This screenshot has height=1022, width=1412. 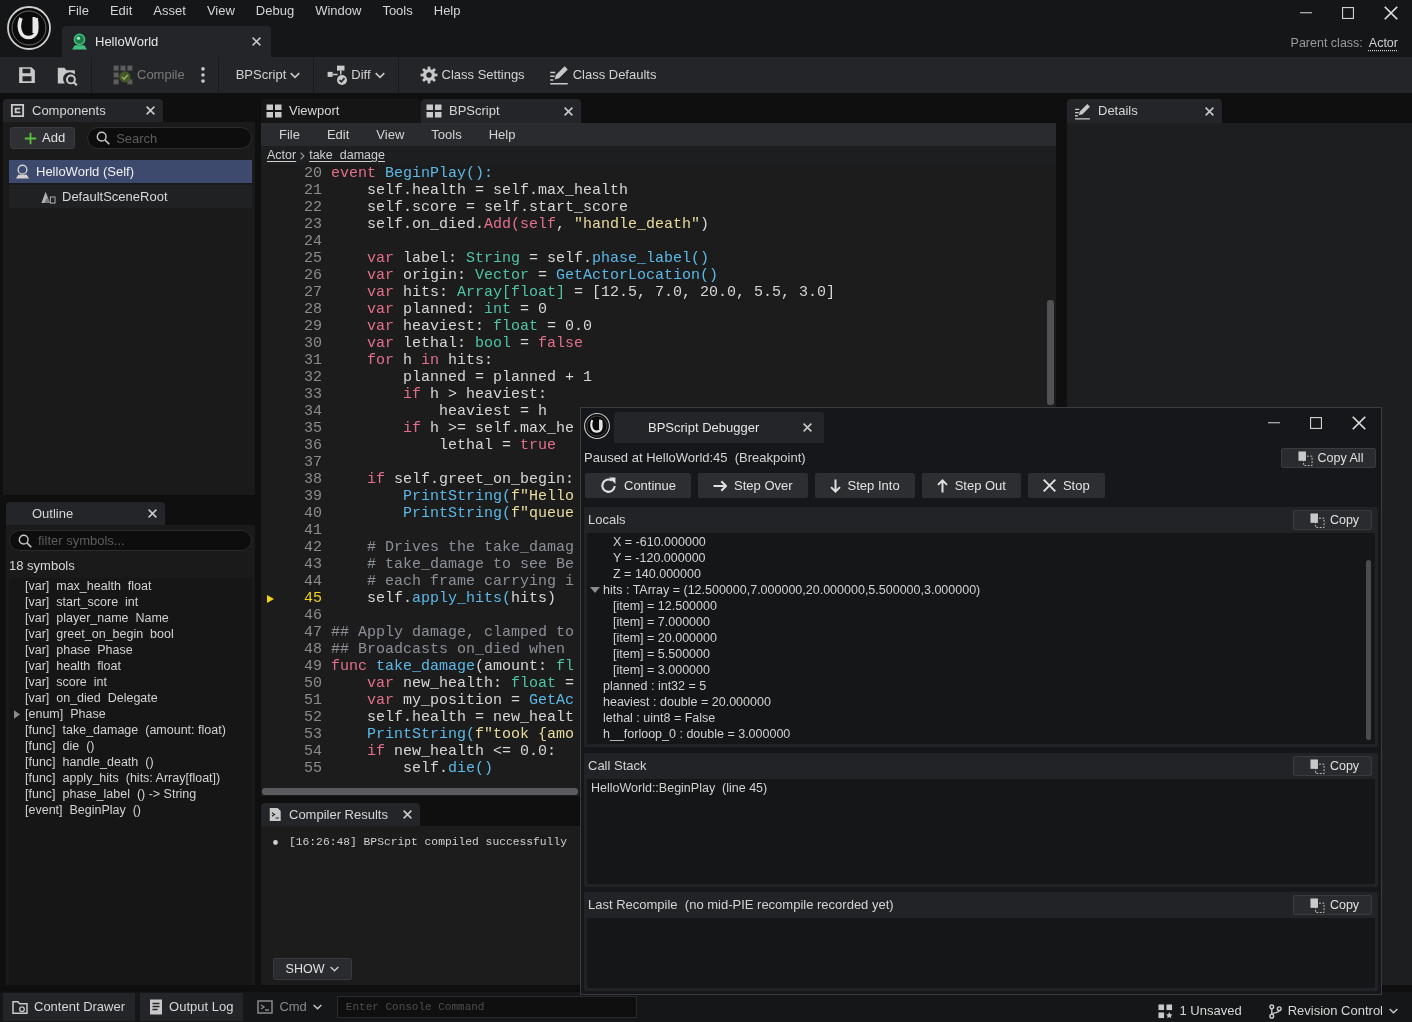 What do you see at coordinates (974, 718) in the screenshot?
I see `variable-row: lethal : uint8 = False` at bounding box center [974, 718].